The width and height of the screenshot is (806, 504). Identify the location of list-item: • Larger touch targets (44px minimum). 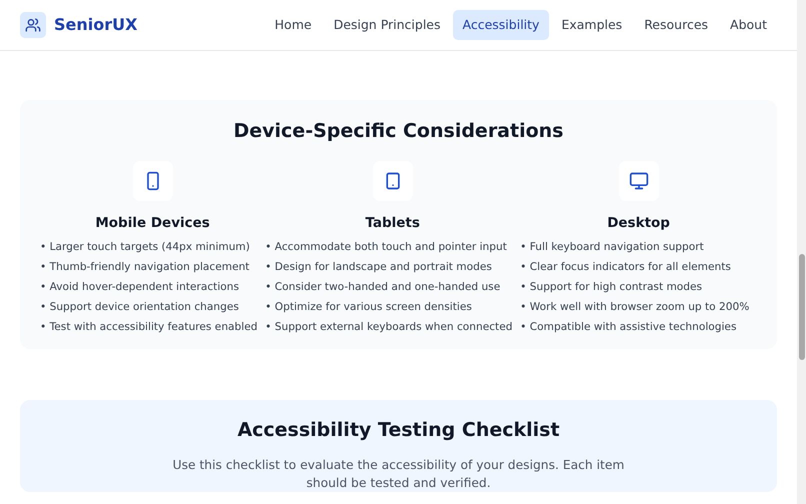
(145, 246).